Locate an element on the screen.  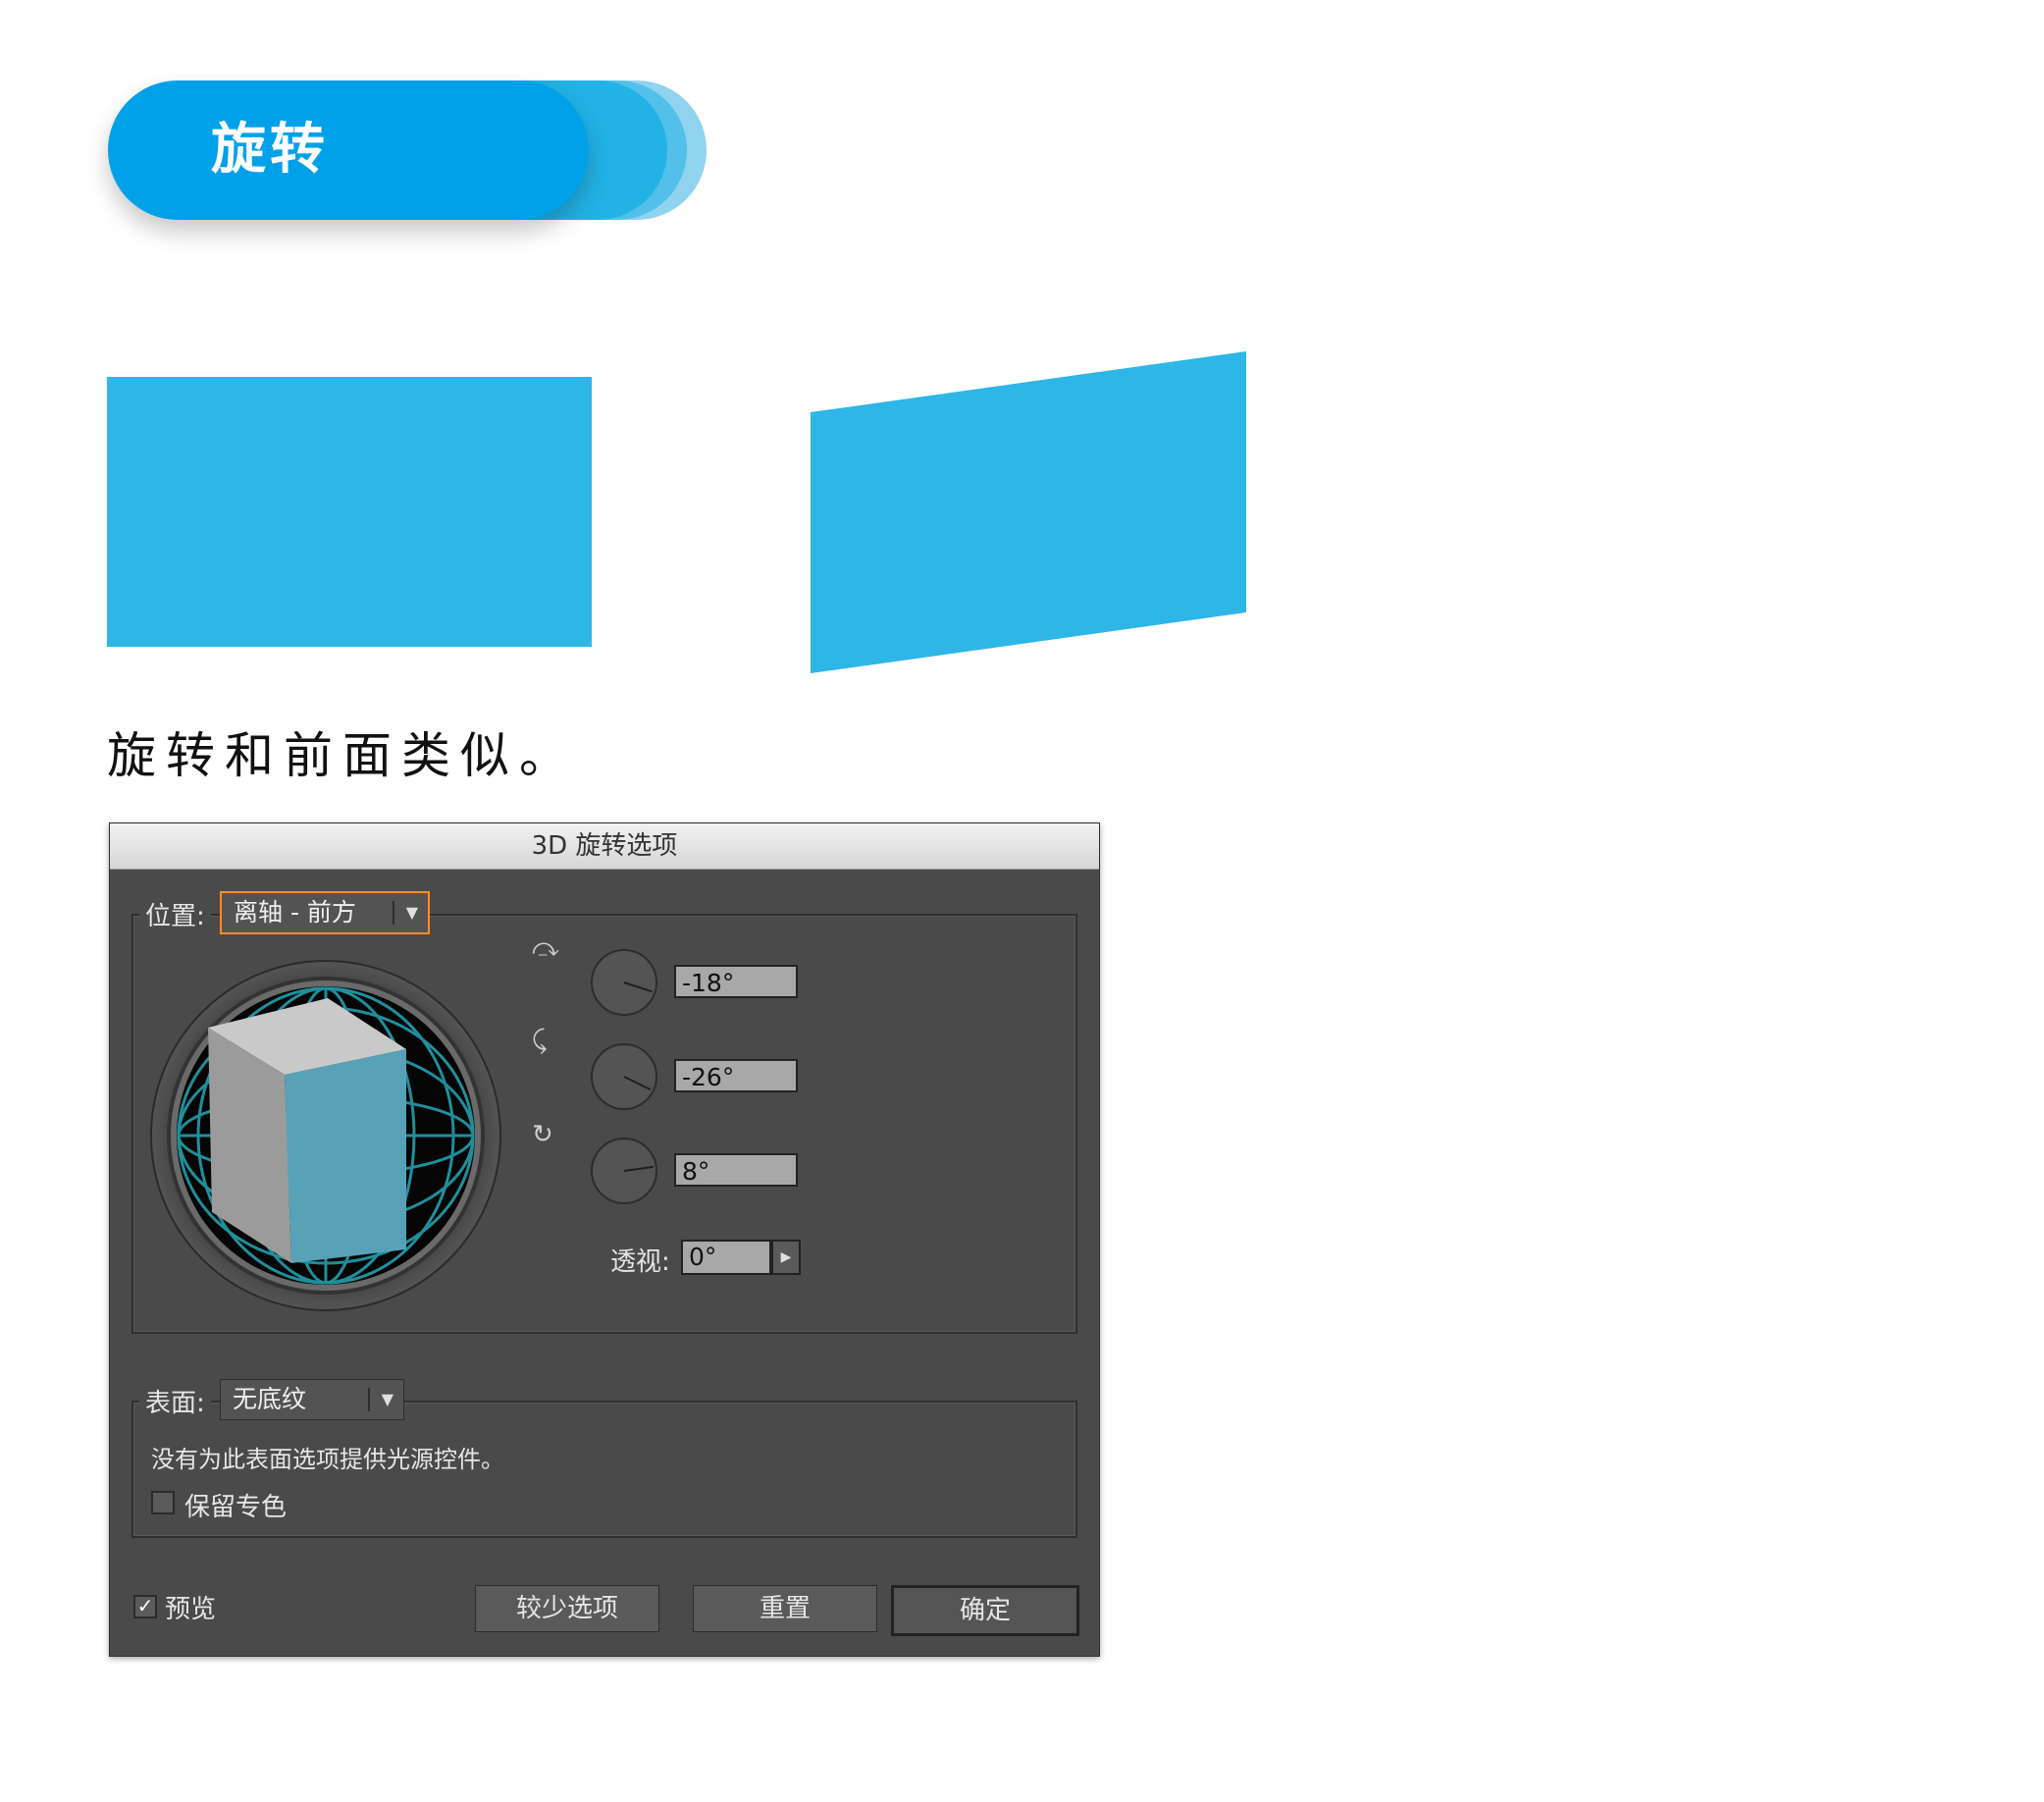
position-dropdown: 离轴 - 前方 ▼ is located at coordinates (325, 912).